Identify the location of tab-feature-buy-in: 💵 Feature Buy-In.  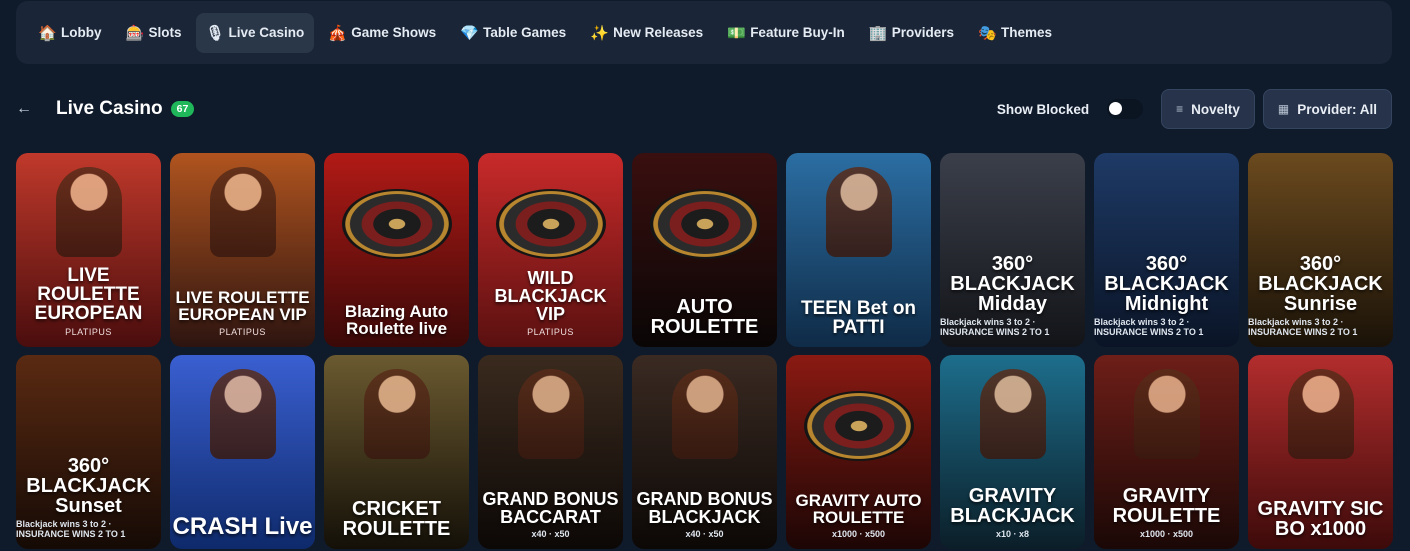
(786, 33).